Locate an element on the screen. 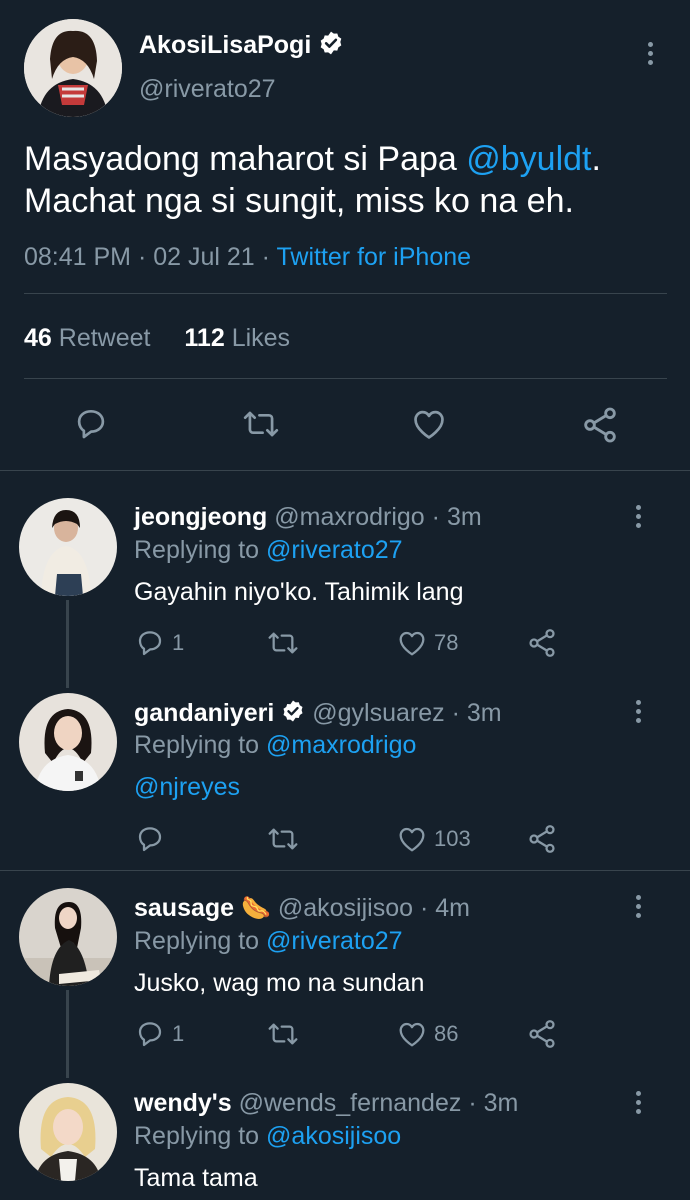 The image size is (690, 1200). like-button: 86 is located at coordinates (427, 1034).